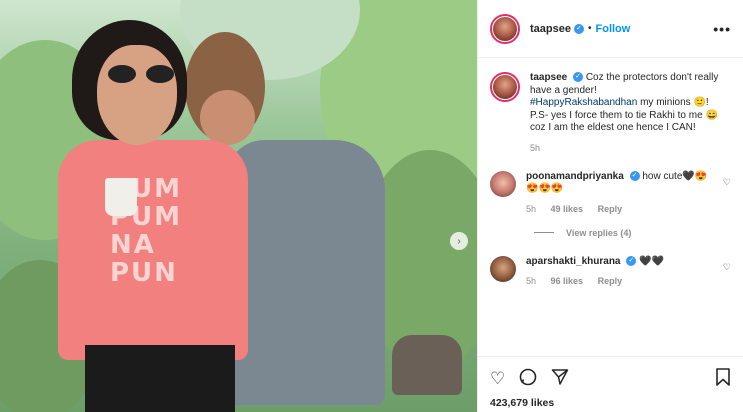  What do you see at coordinates (610, 403) in the screenshot?
I see `likes-count: 423,679 likes` at bounding box center [610, 403].